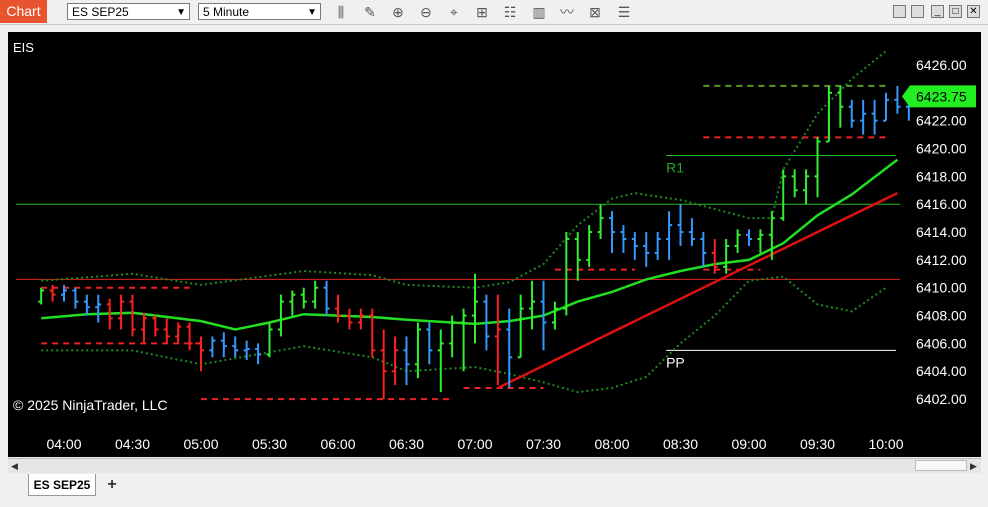 This screenshot has height=507, width=988. I want to click on strategies-icon: ☷, so click(510, 12).